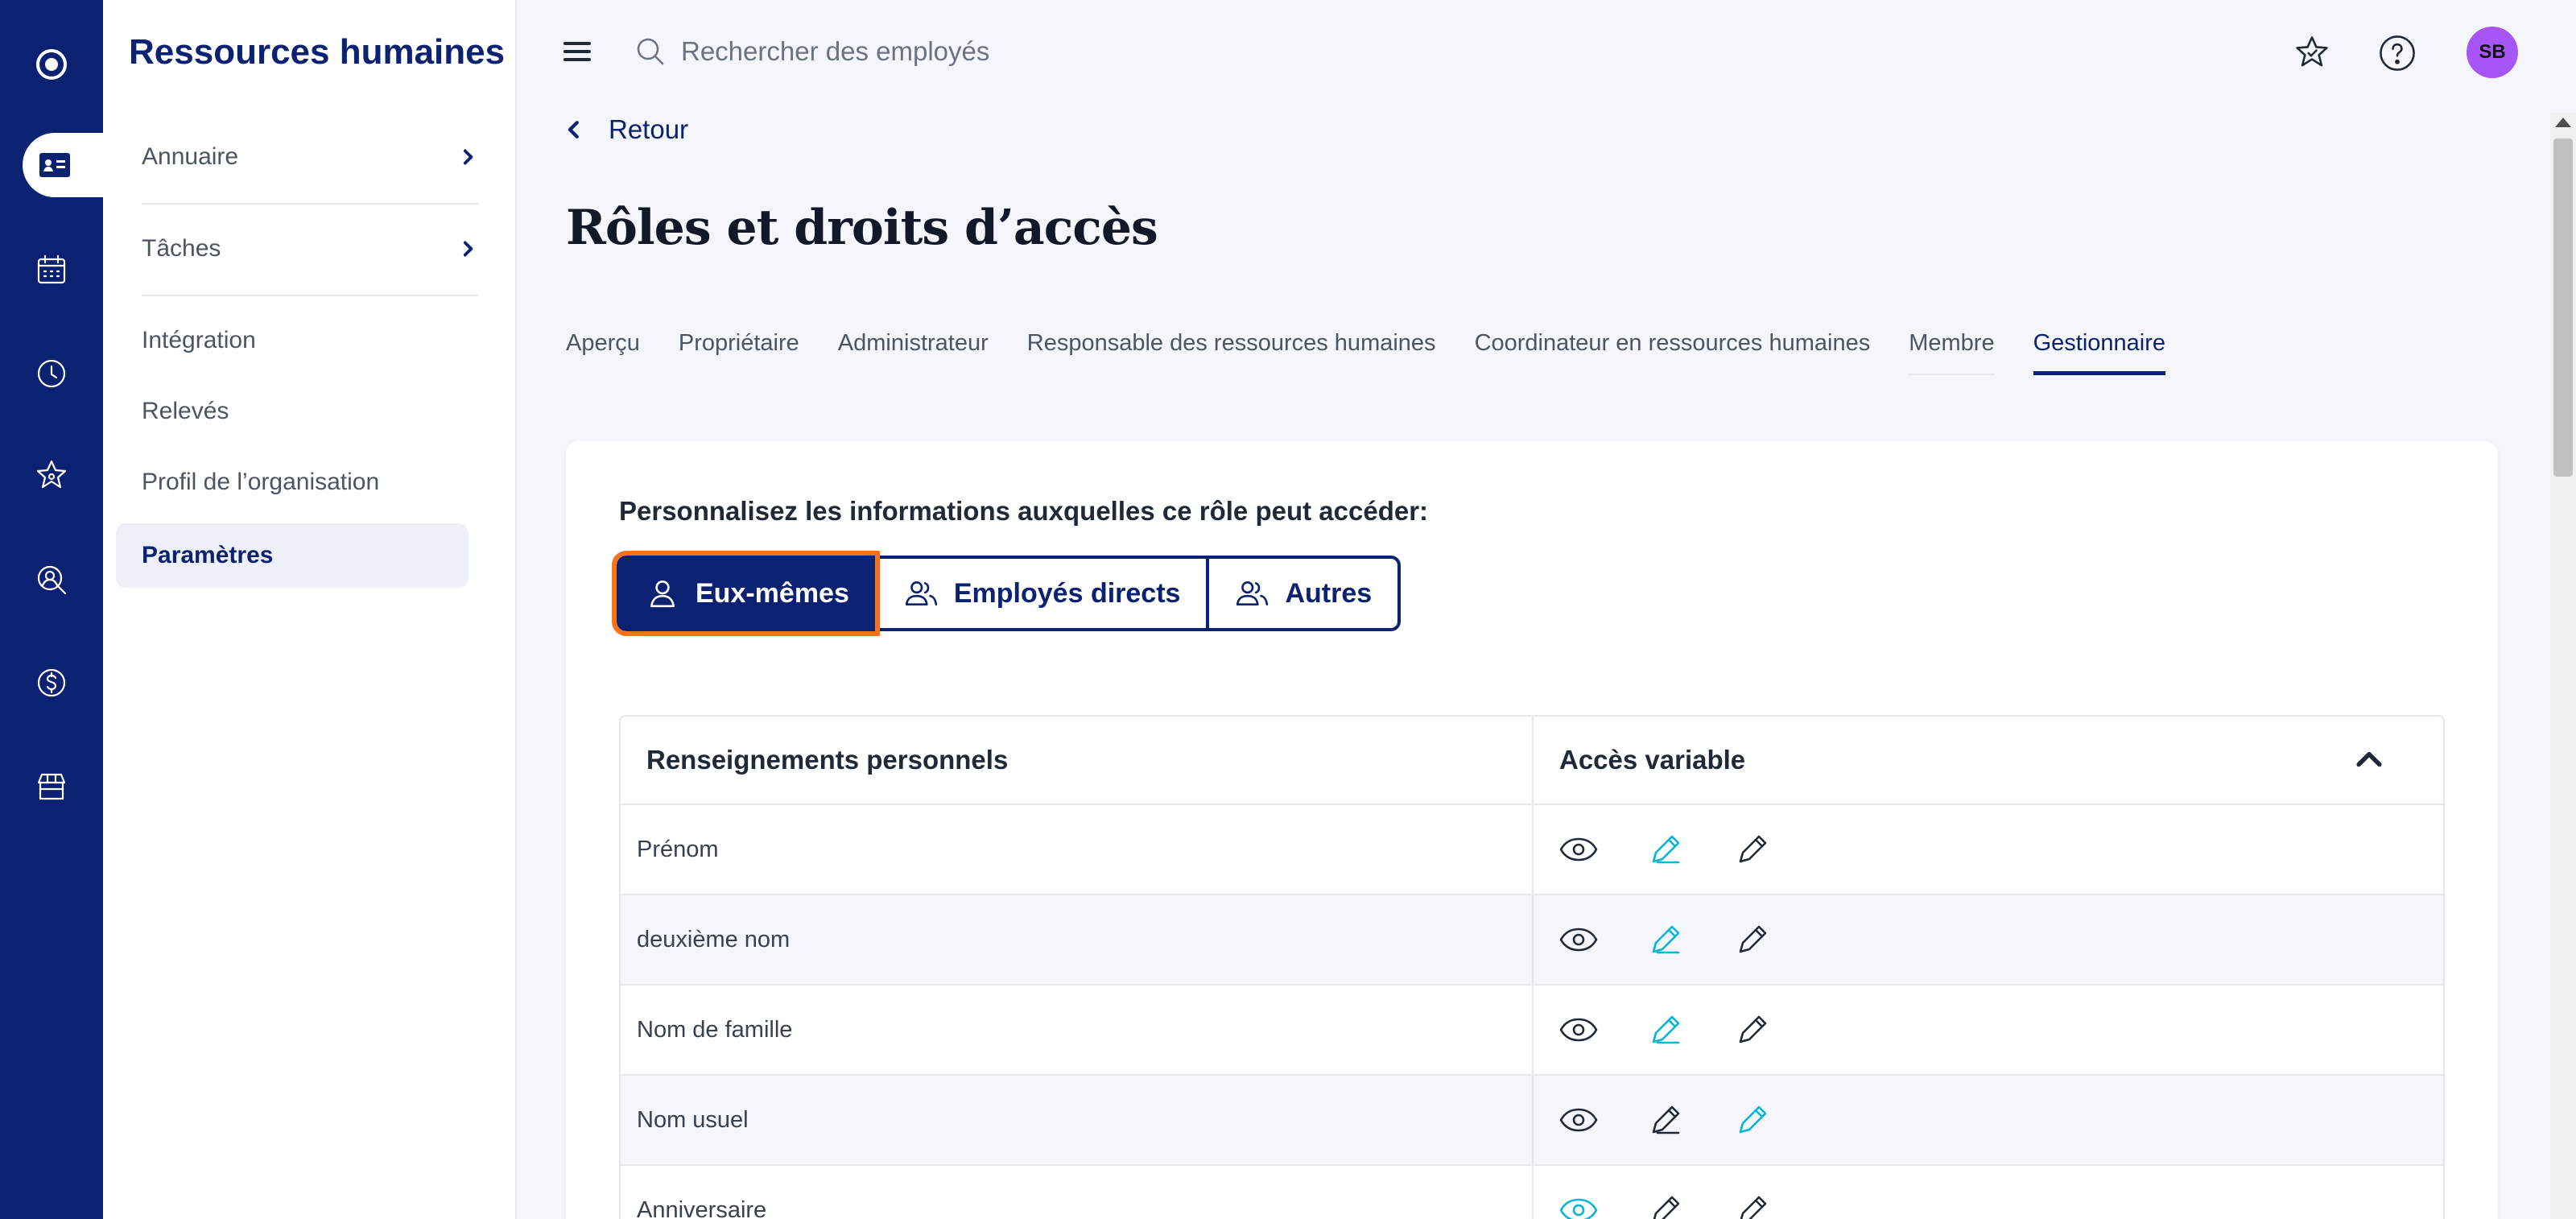  I want to click on column-header-access: Accès variable, so click(1988, 761).